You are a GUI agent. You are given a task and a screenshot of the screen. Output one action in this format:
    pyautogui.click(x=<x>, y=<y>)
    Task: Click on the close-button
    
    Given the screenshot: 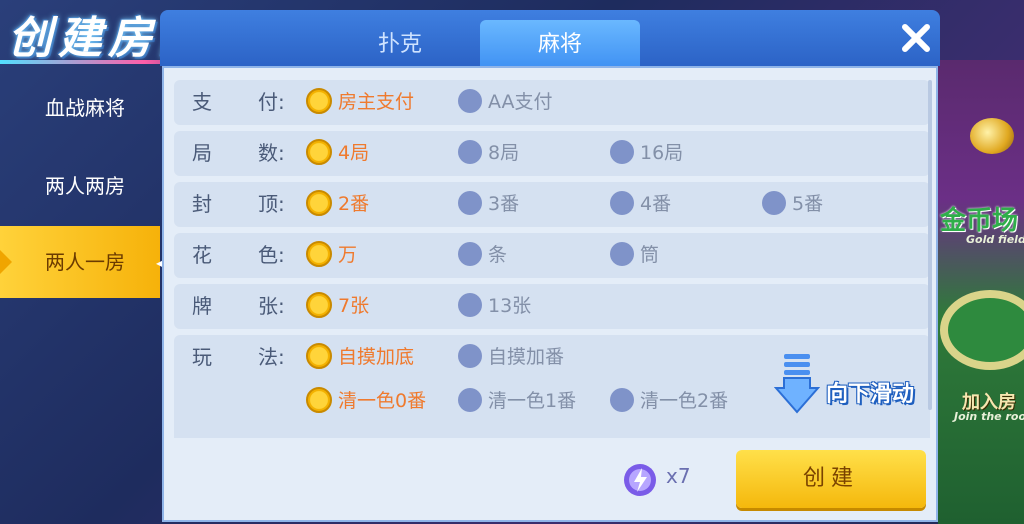 What is the action you would take?
    pyautogui.click(x=916, y=38)
    